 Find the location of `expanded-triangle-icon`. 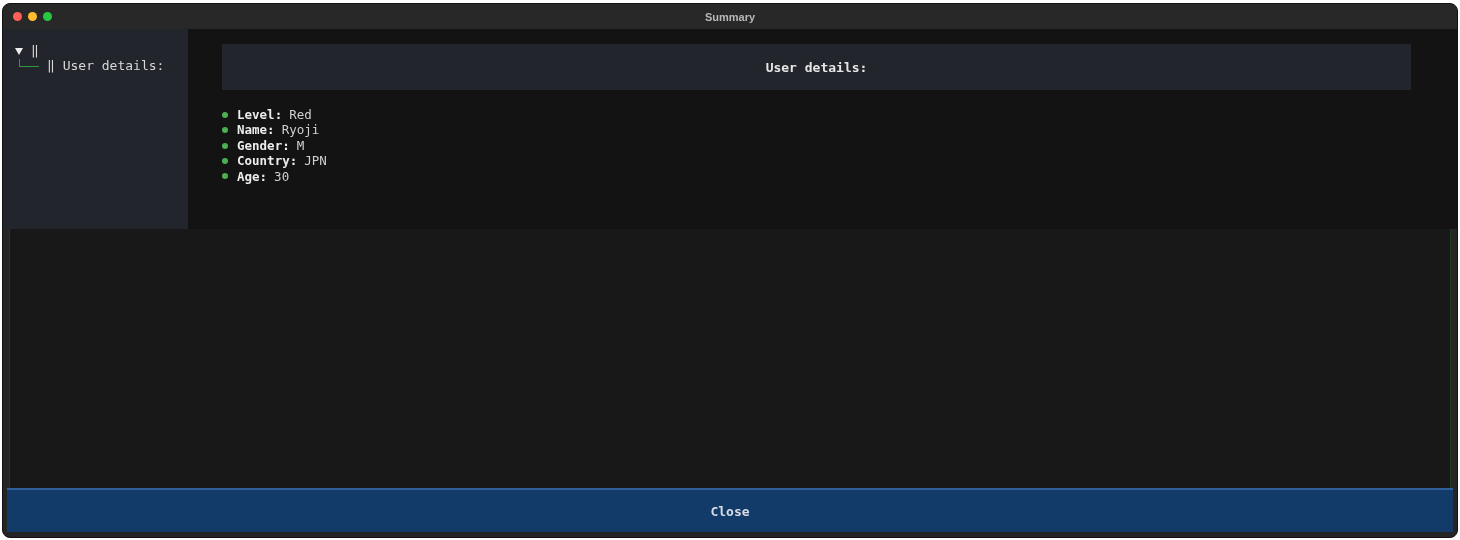

expanded-triangle-icon is located at coordinates (19, 50).